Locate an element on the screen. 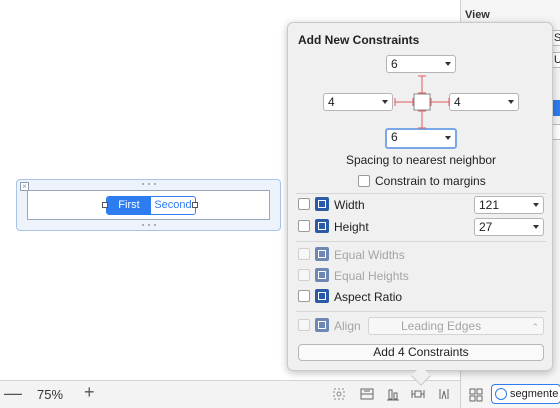  aspect-ratio-icon is located at coordinates (322, 296).